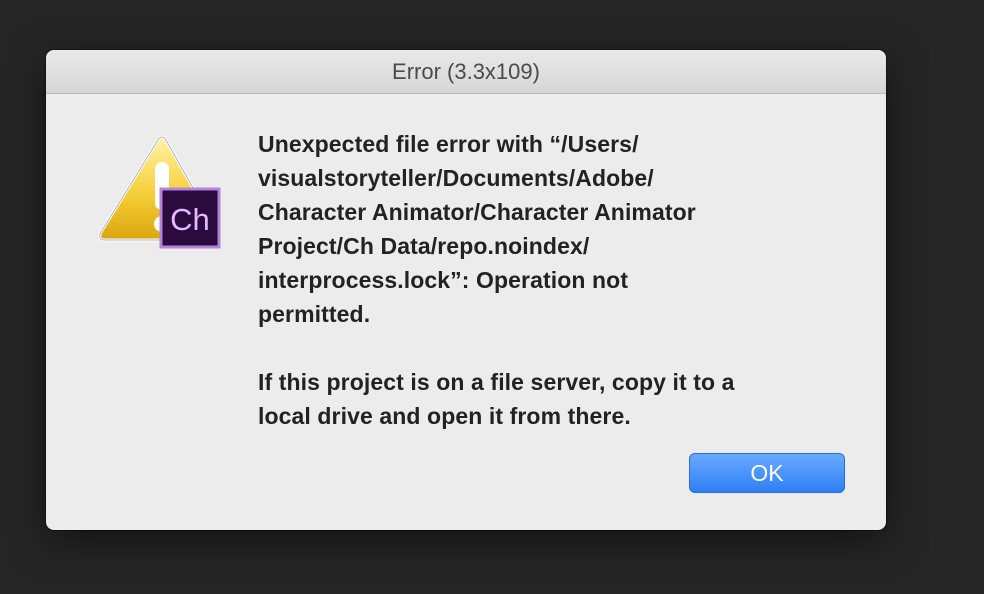  I want to click on dialog-icon: Ch, so click(161, 194).